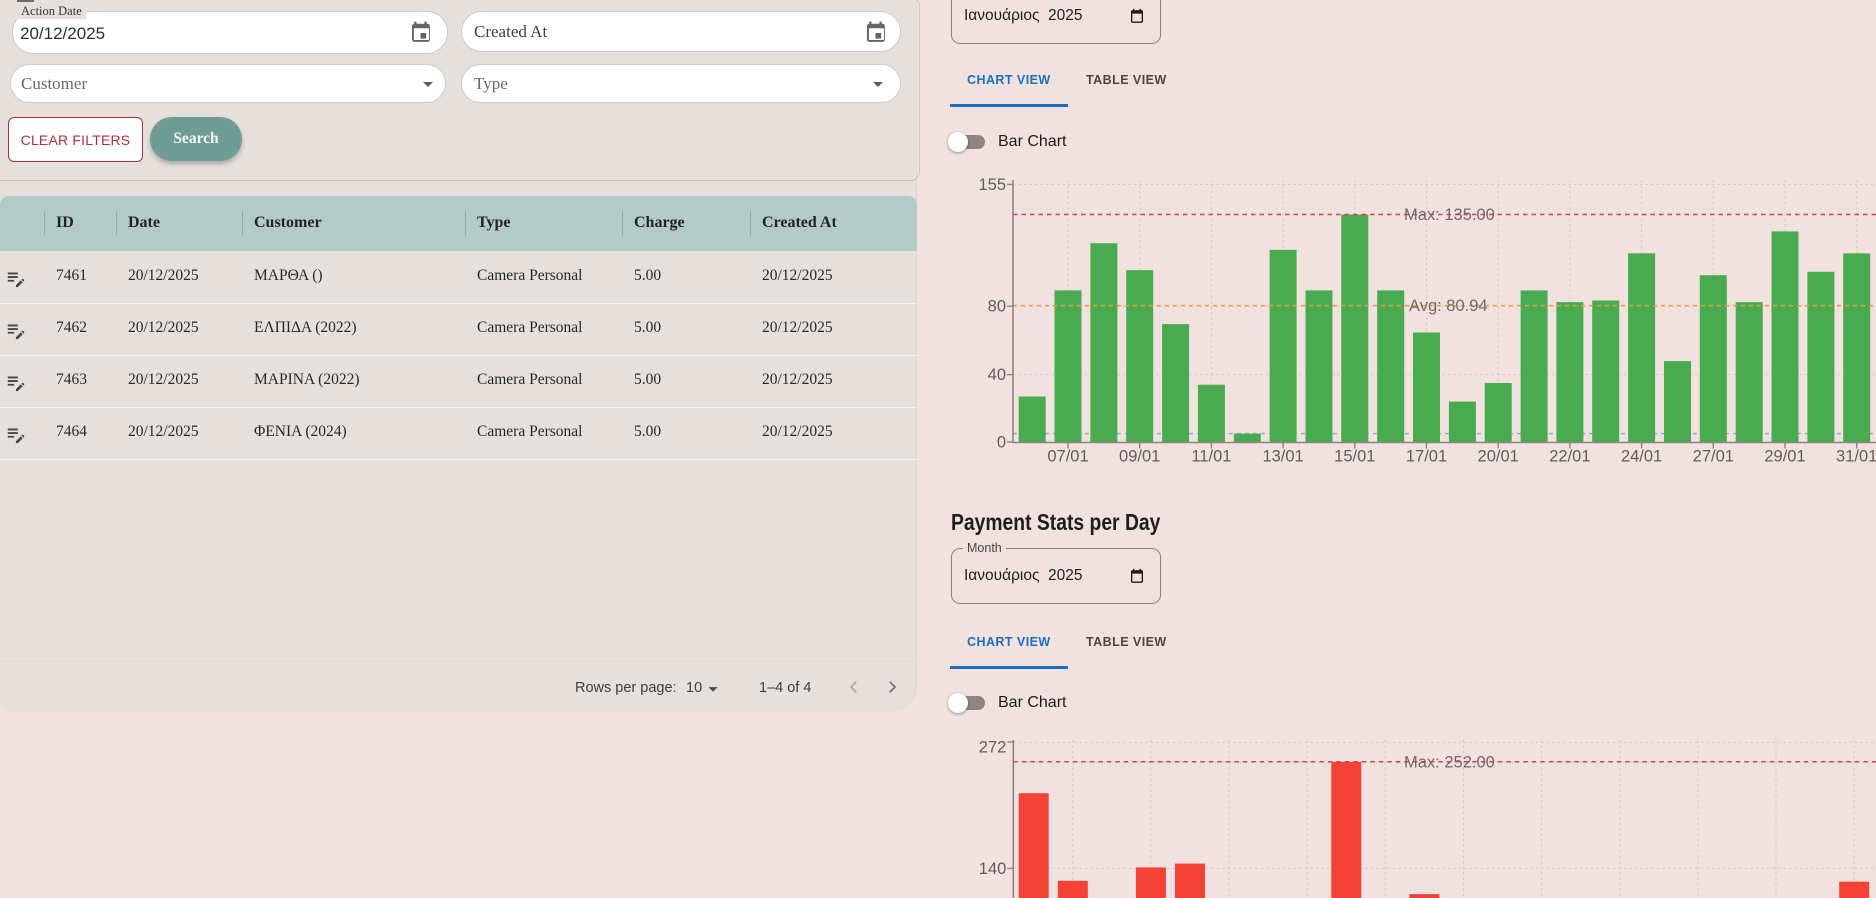 The width and height of the screenshot is (1876, 898). What do you see at coordinates (997, 375) in the screenshot?
I see `svg-text: 40` at bounding box center [997, 375].